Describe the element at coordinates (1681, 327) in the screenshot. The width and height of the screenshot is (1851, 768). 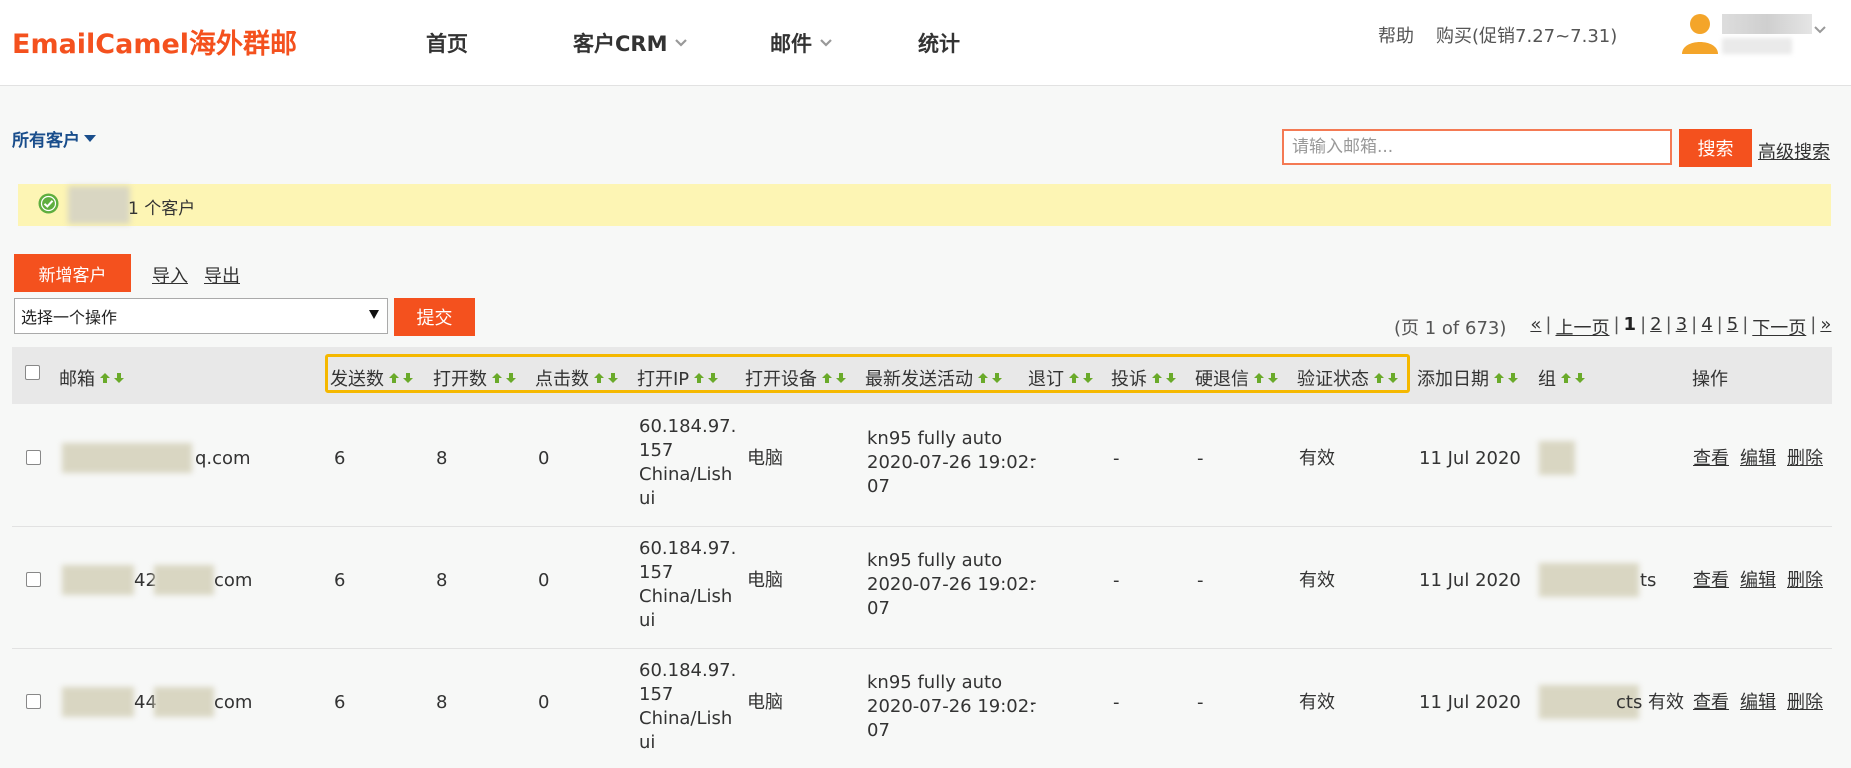
I see `page-3-link: 3` at that location.